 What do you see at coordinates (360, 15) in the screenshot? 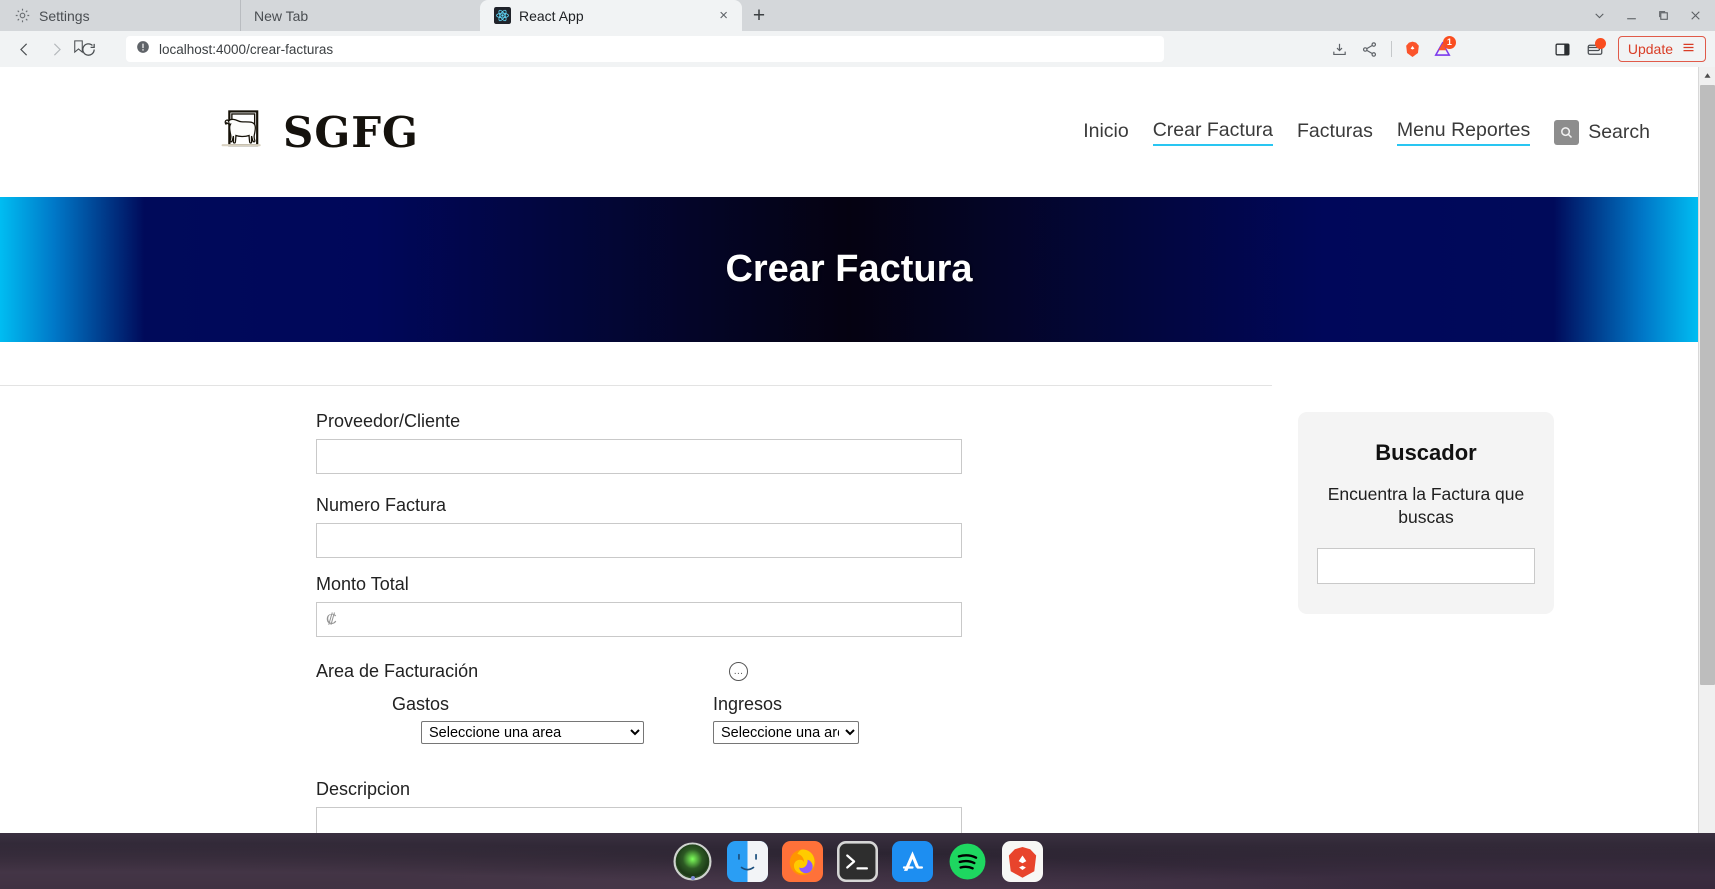
I see `browser-tab-new-tab: New Tab` at bounding box center [360, 15].